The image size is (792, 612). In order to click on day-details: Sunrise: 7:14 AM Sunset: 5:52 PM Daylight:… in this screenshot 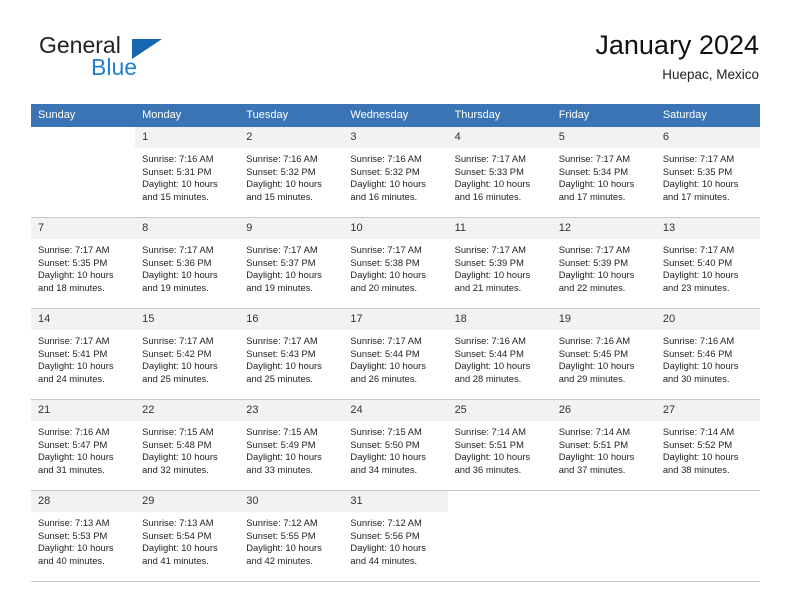, I will do `click(708, 448)`.